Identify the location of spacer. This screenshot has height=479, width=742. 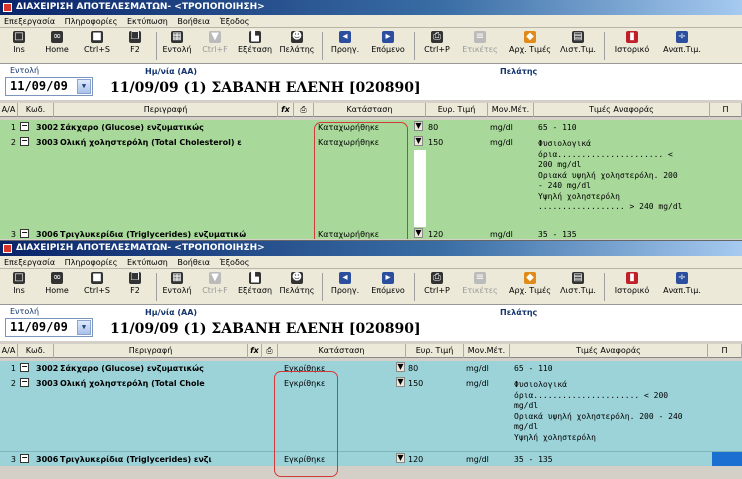
(420, 188).